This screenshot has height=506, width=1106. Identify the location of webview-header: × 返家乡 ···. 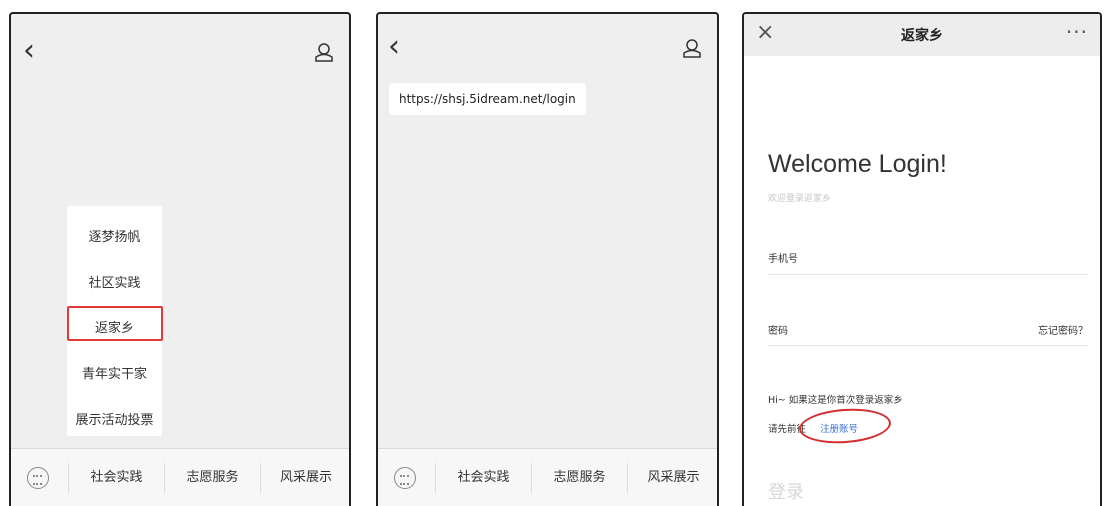
(922, 35).